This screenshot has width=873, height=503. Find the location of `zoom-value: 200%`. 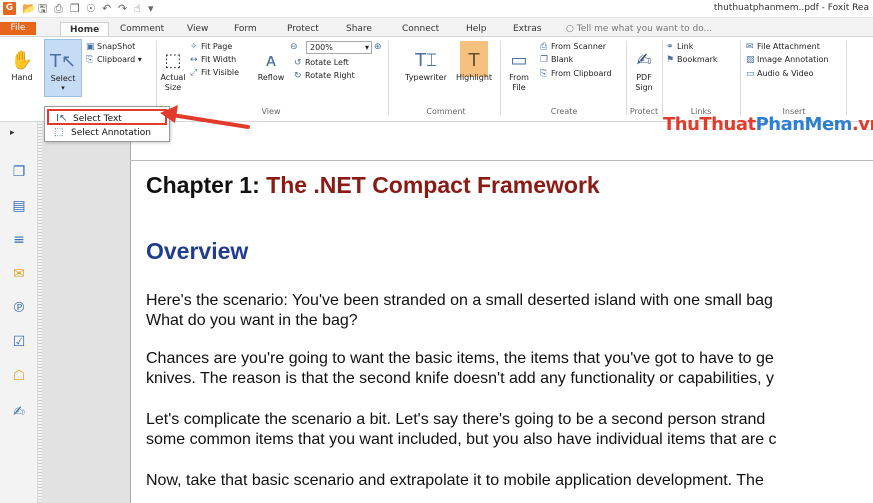

zoom-value: 200% is located at coordinates (321, 47).